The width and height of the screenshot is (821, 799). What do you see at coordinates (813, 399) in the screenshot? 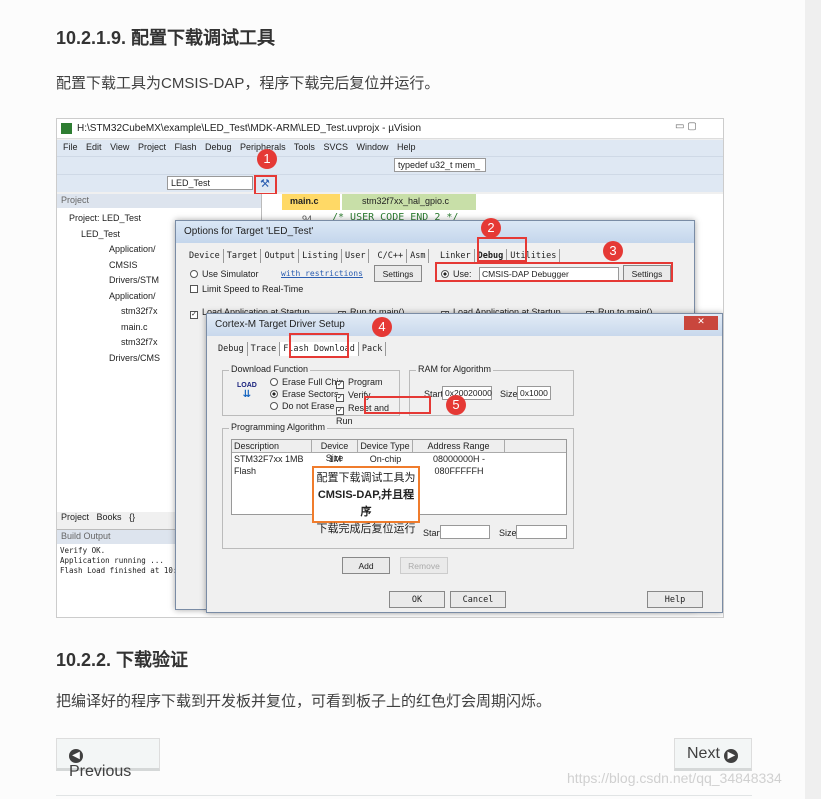
I see `page-scrollbar` at bounding box center [813, 399].